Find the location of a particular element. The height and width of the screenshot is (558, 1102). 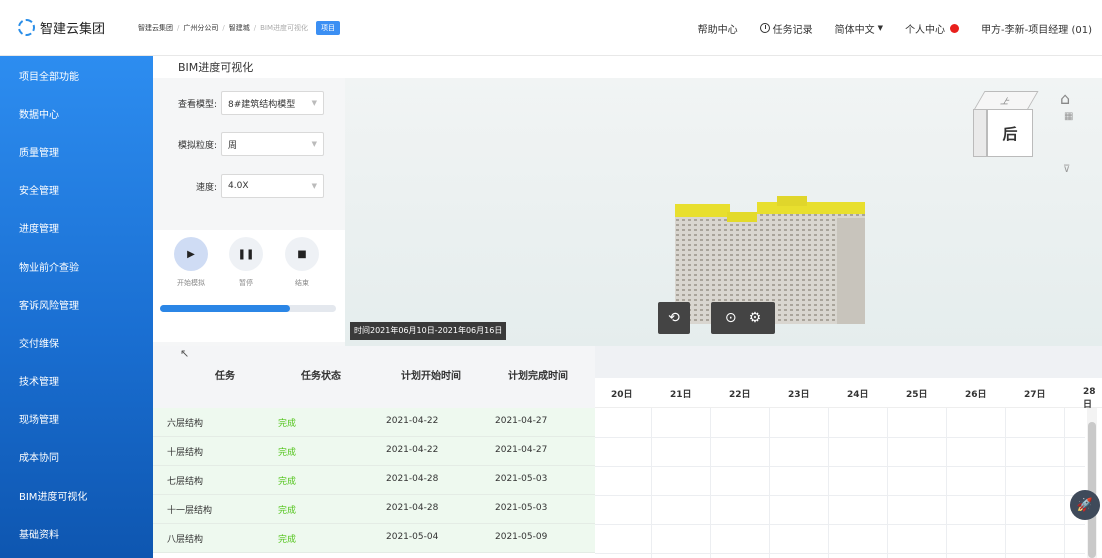

sidebar-item-data-center: 数据中心 is located at coordinates (76, 113).